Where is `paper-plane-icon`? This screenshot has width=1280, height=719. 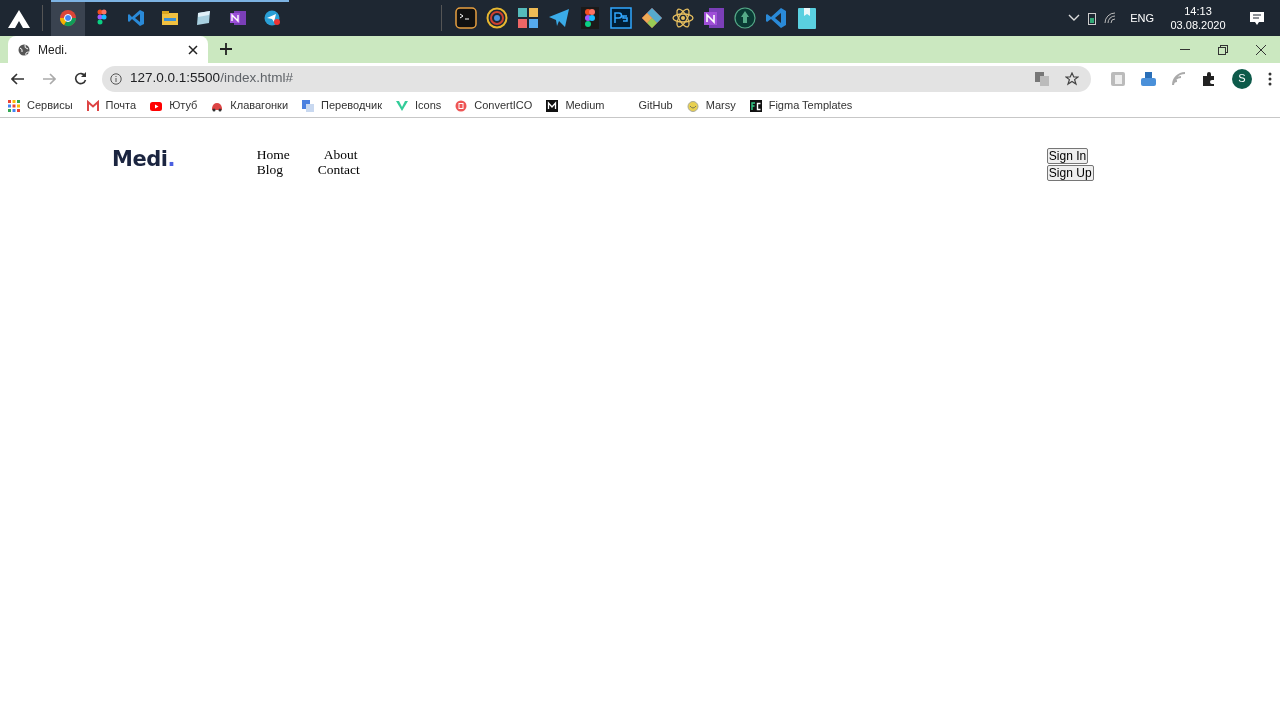 paper-plane-icon is located at coordinates (558, 18).